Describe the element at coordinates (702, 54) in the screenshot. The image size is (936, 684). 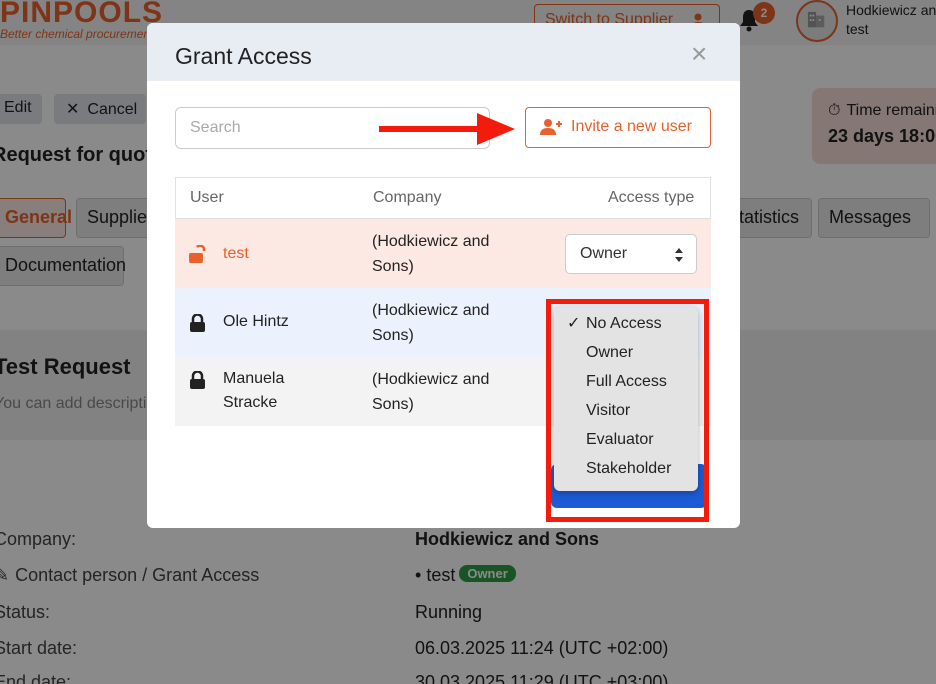
I see `close-icon: ×` at that location.